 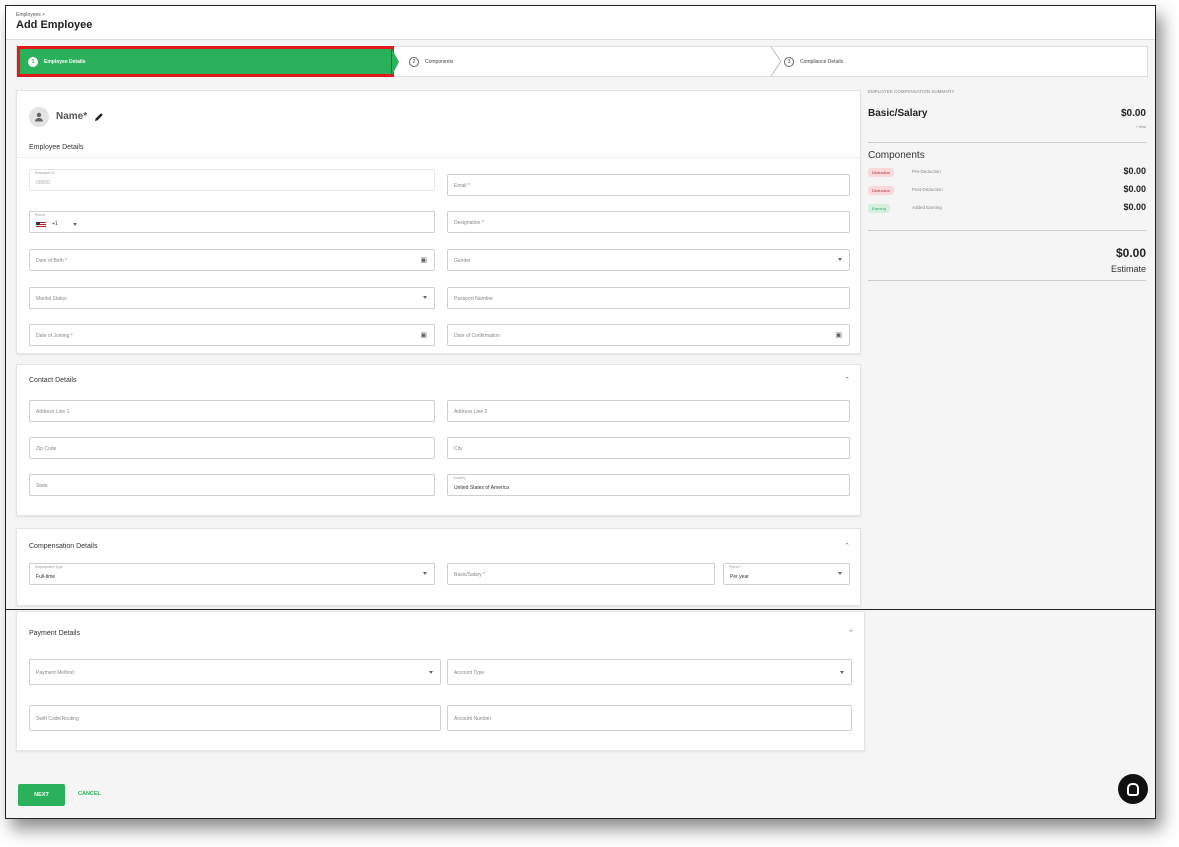 What do you see at coordinates (648, 185) in the screenshot?
I see `email-field: Email *` at bounding box center [648, 185].